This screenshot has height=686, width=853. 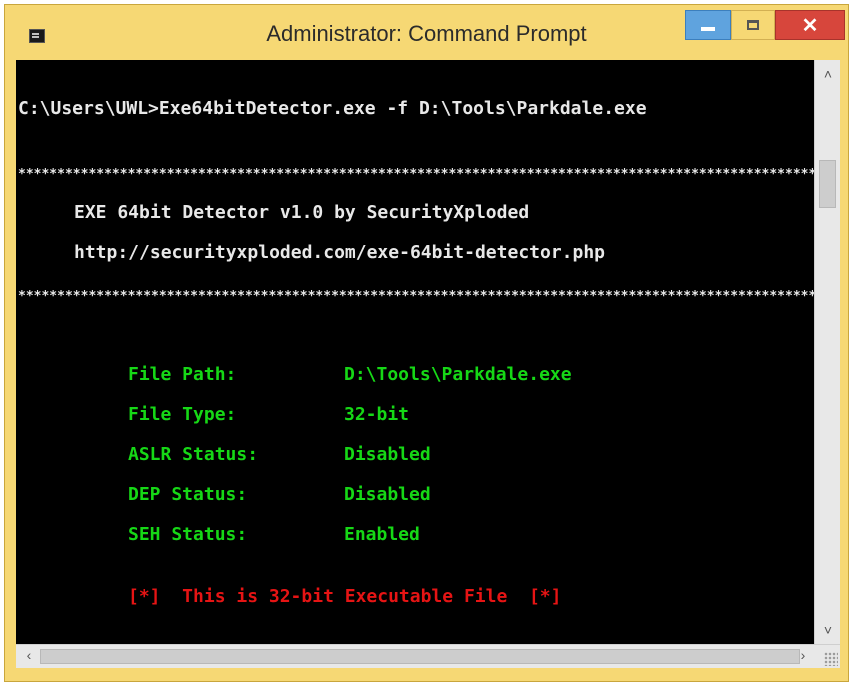 I want to click on result-label: File Type:, so click(x=182, y=414).